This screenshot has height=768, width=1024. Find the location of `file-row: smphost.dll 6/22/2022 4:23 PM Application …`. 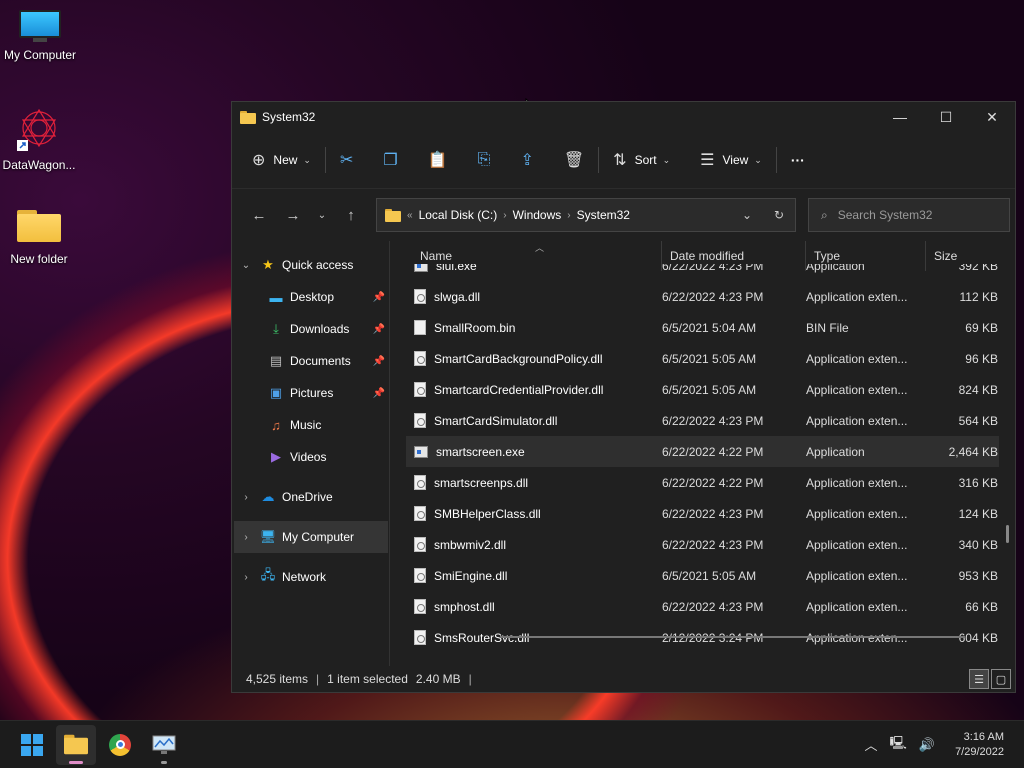

file-row: smphost.dll 6/22/2022 4:23 PM Application … is located at coordinates (702, 606).